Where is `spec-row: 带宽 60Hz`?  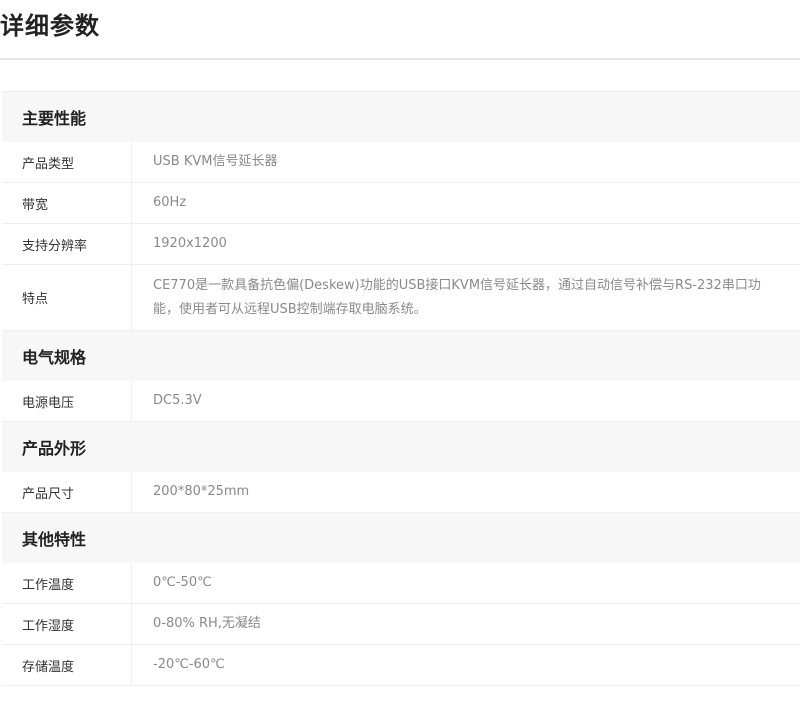 spec-row: 带宽 60Hz is located at coordinates (401, 203).